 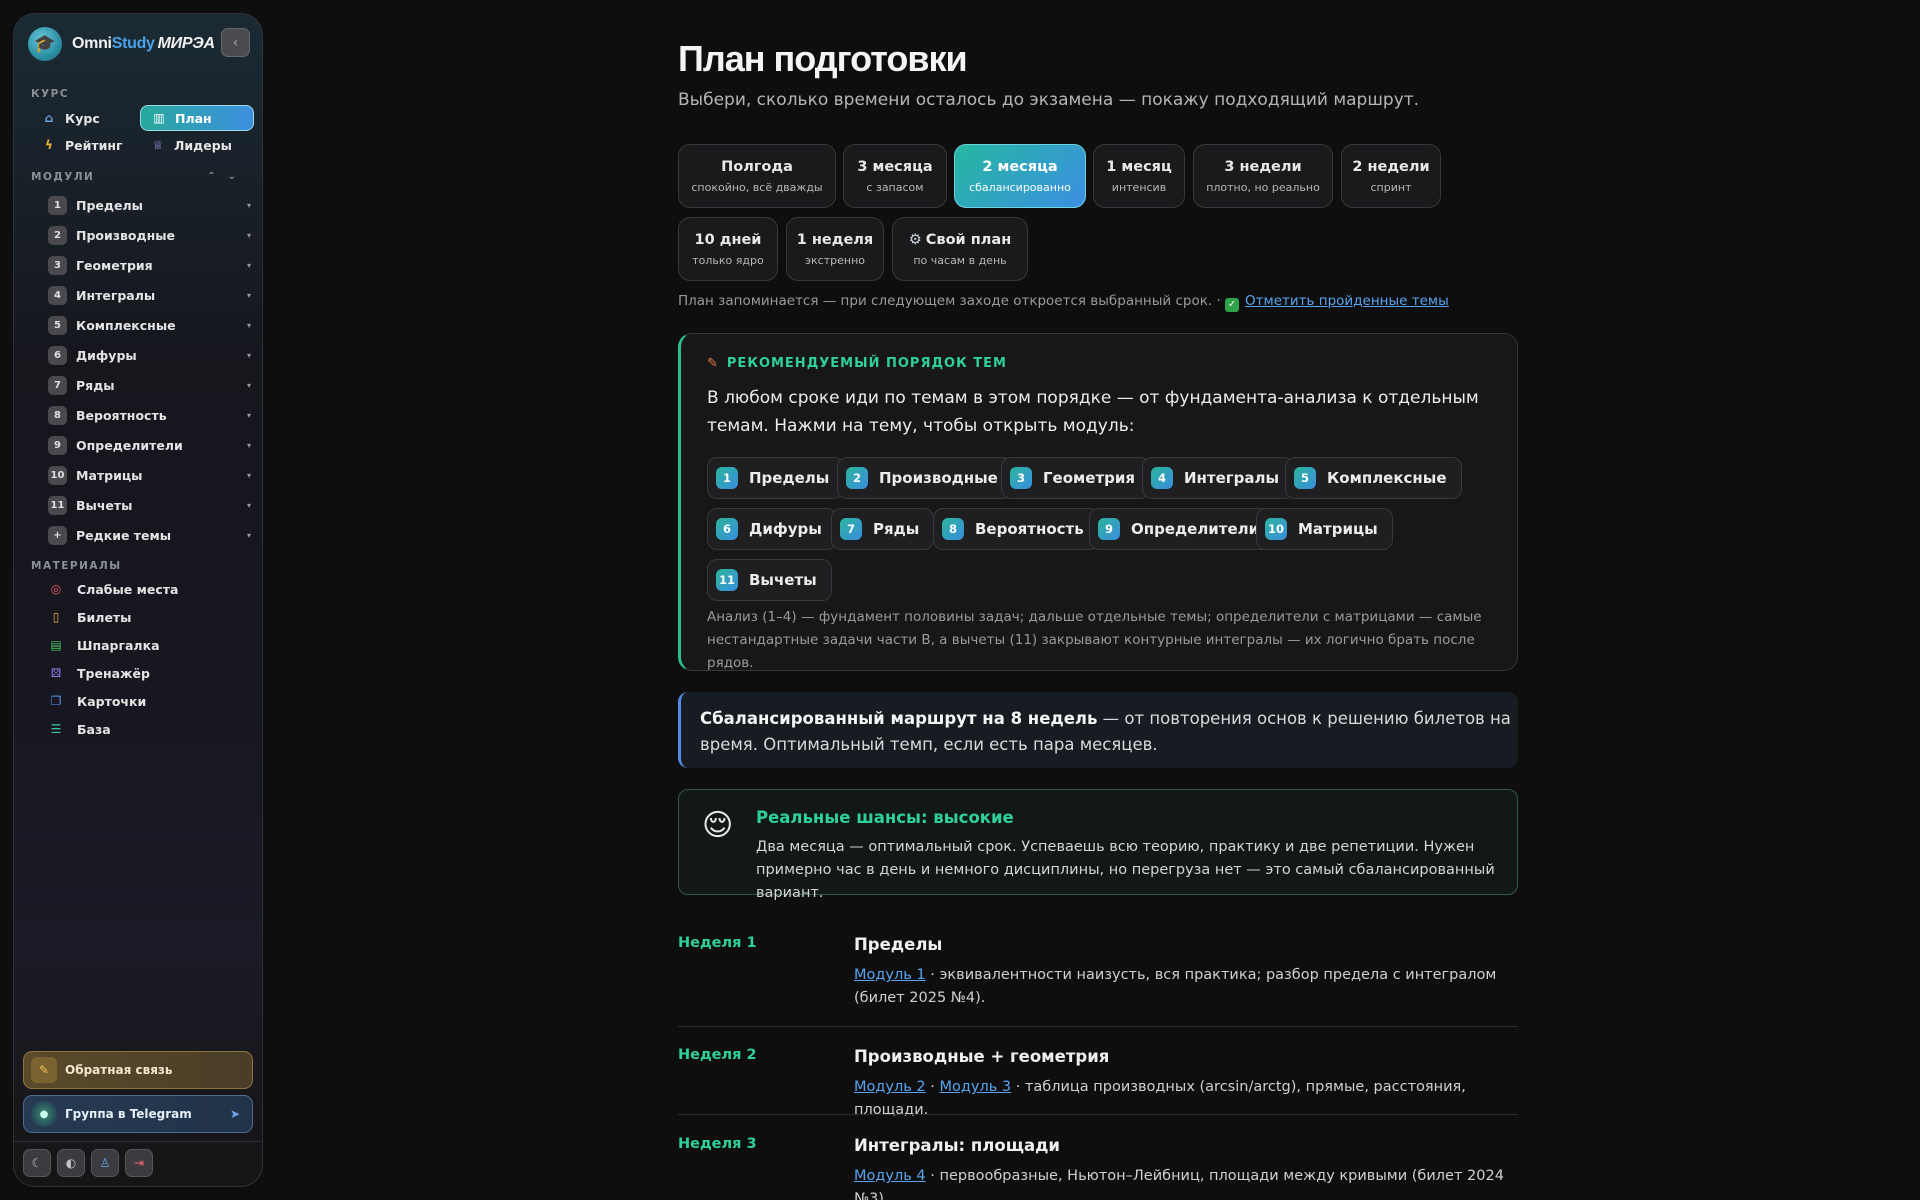 What do you see at coordinates (76, 566) in the screenshot?
I see `section-title-materials: МАТЕРИАЛЫ` at bounding box center [76, 566].